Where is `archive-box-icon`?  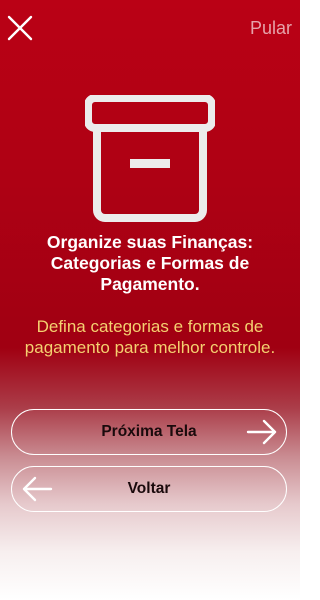
archive-box-icon is located at coordinates (150, 160).